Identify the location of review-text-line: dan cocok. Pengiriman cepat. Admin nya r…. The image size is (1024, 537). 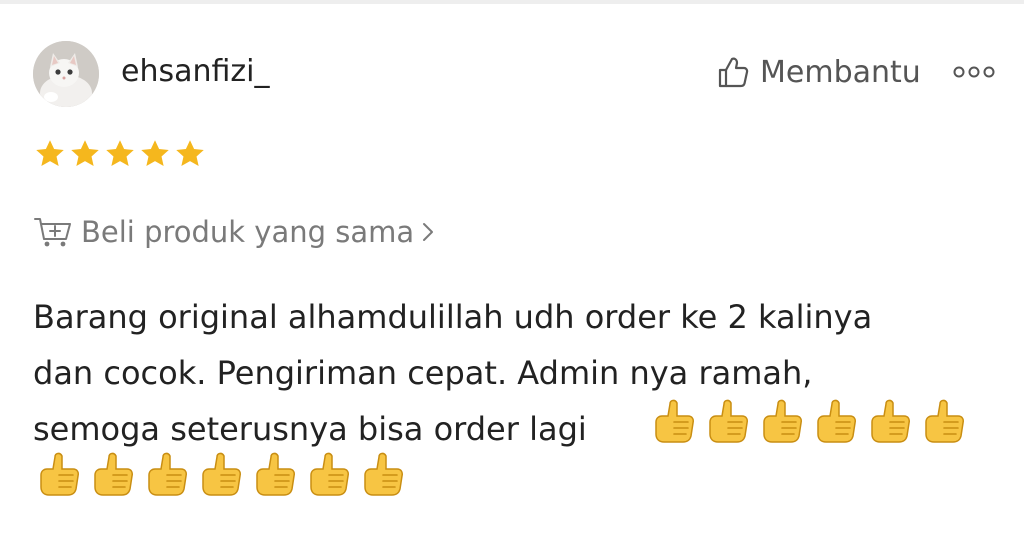
(423, 373).